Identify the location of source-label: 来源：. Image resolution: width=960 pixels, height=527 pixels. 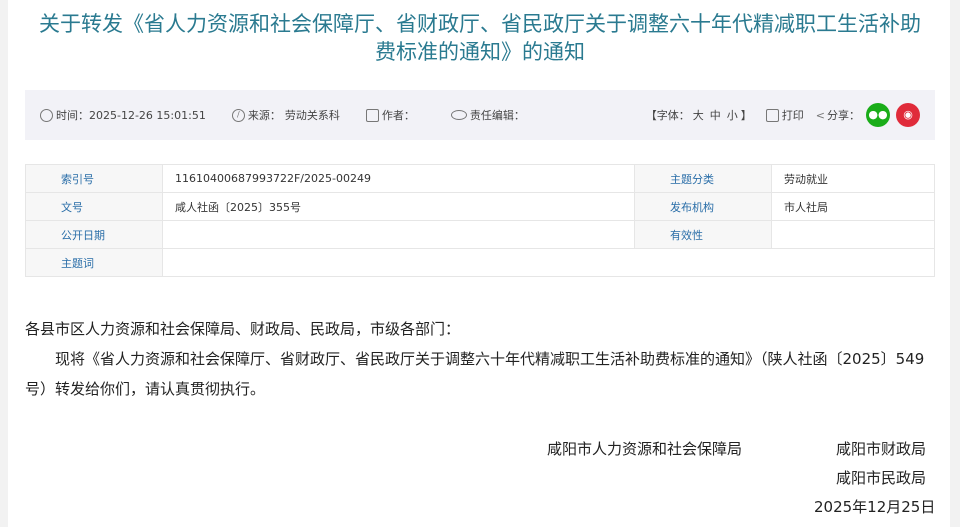
(264, 115).